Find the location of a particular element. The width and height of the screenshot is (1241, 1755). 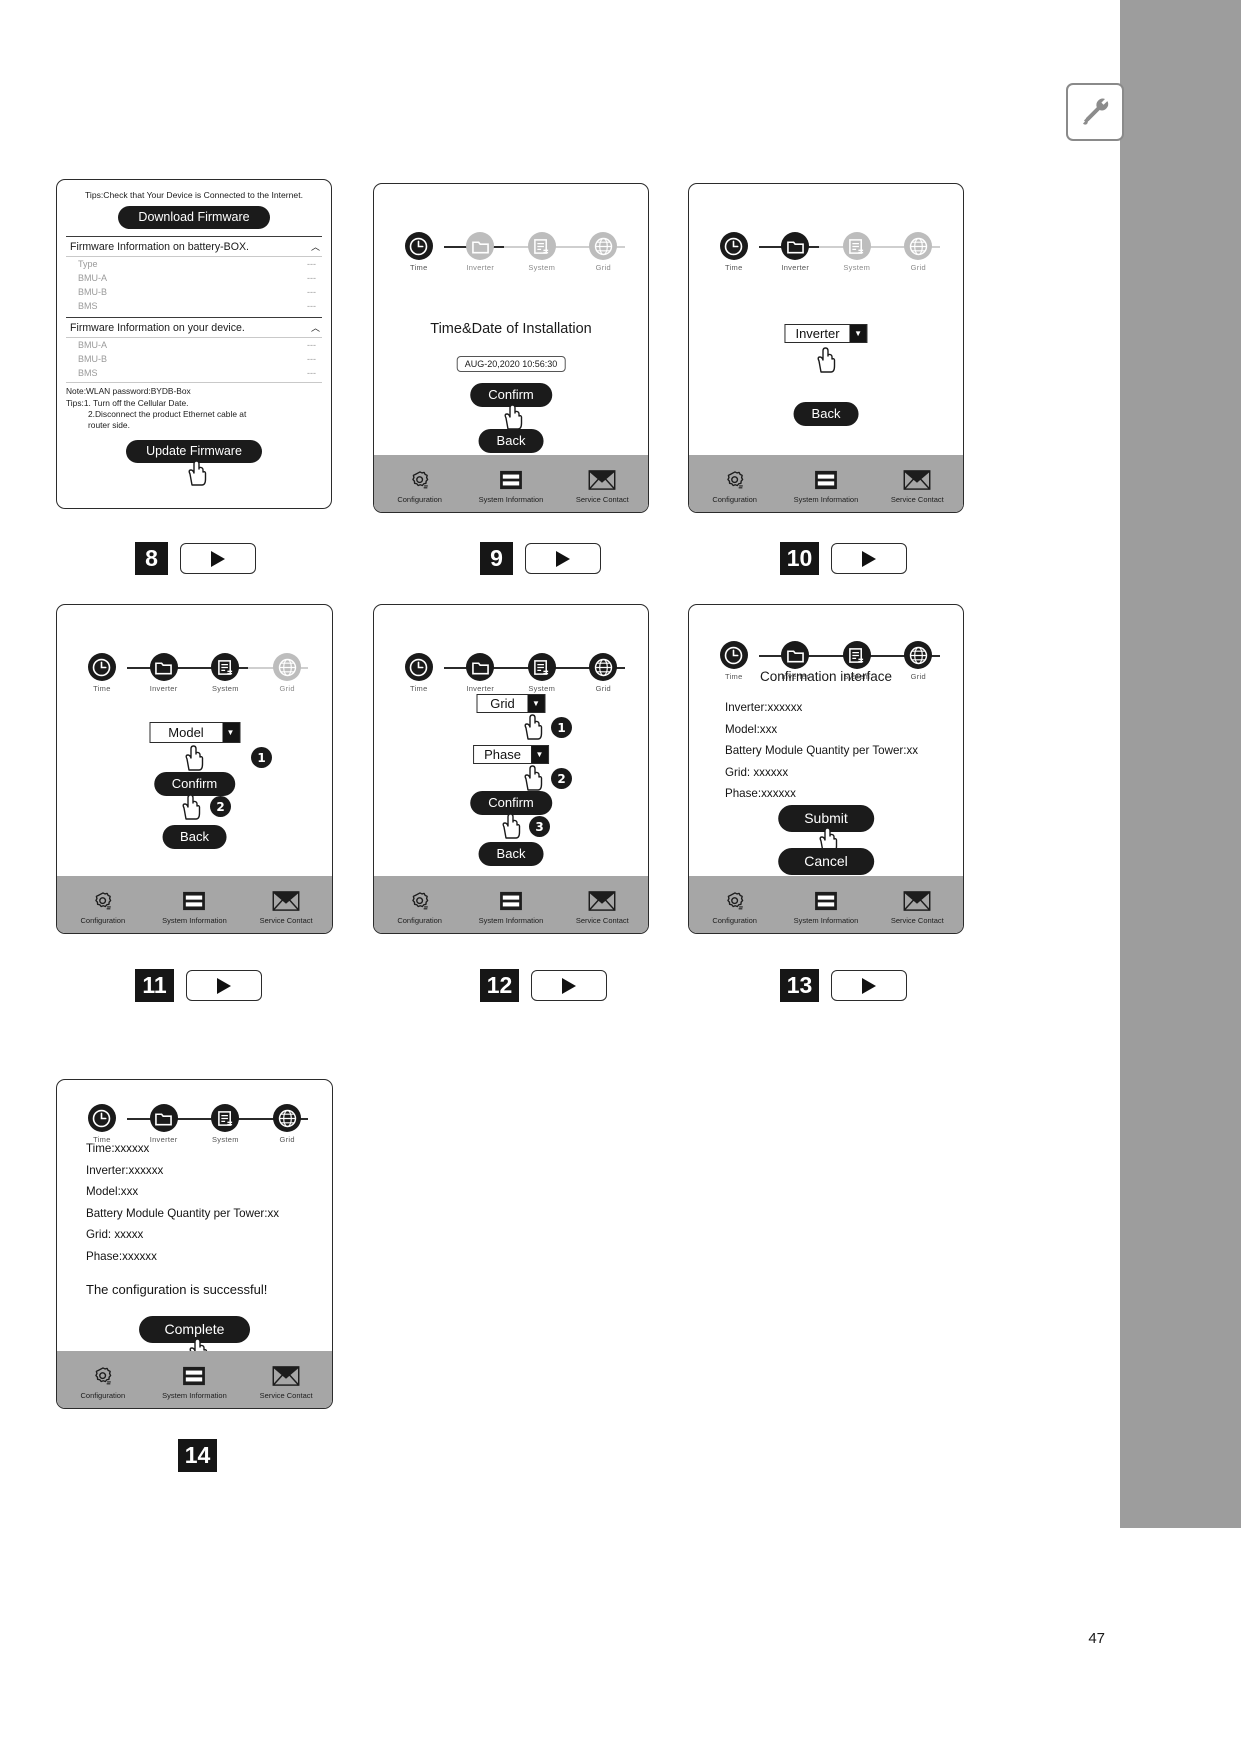

marker-2: 2 is located at coordinates (561, 778).